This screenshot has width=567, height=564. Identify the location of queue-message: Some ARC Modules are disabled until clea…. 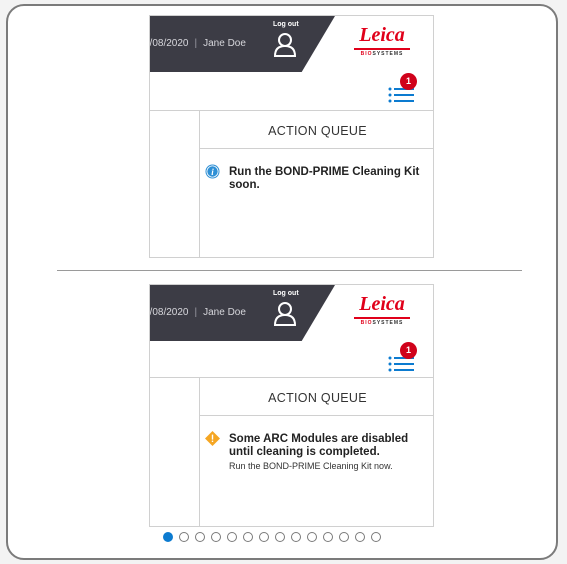
(329, 452).